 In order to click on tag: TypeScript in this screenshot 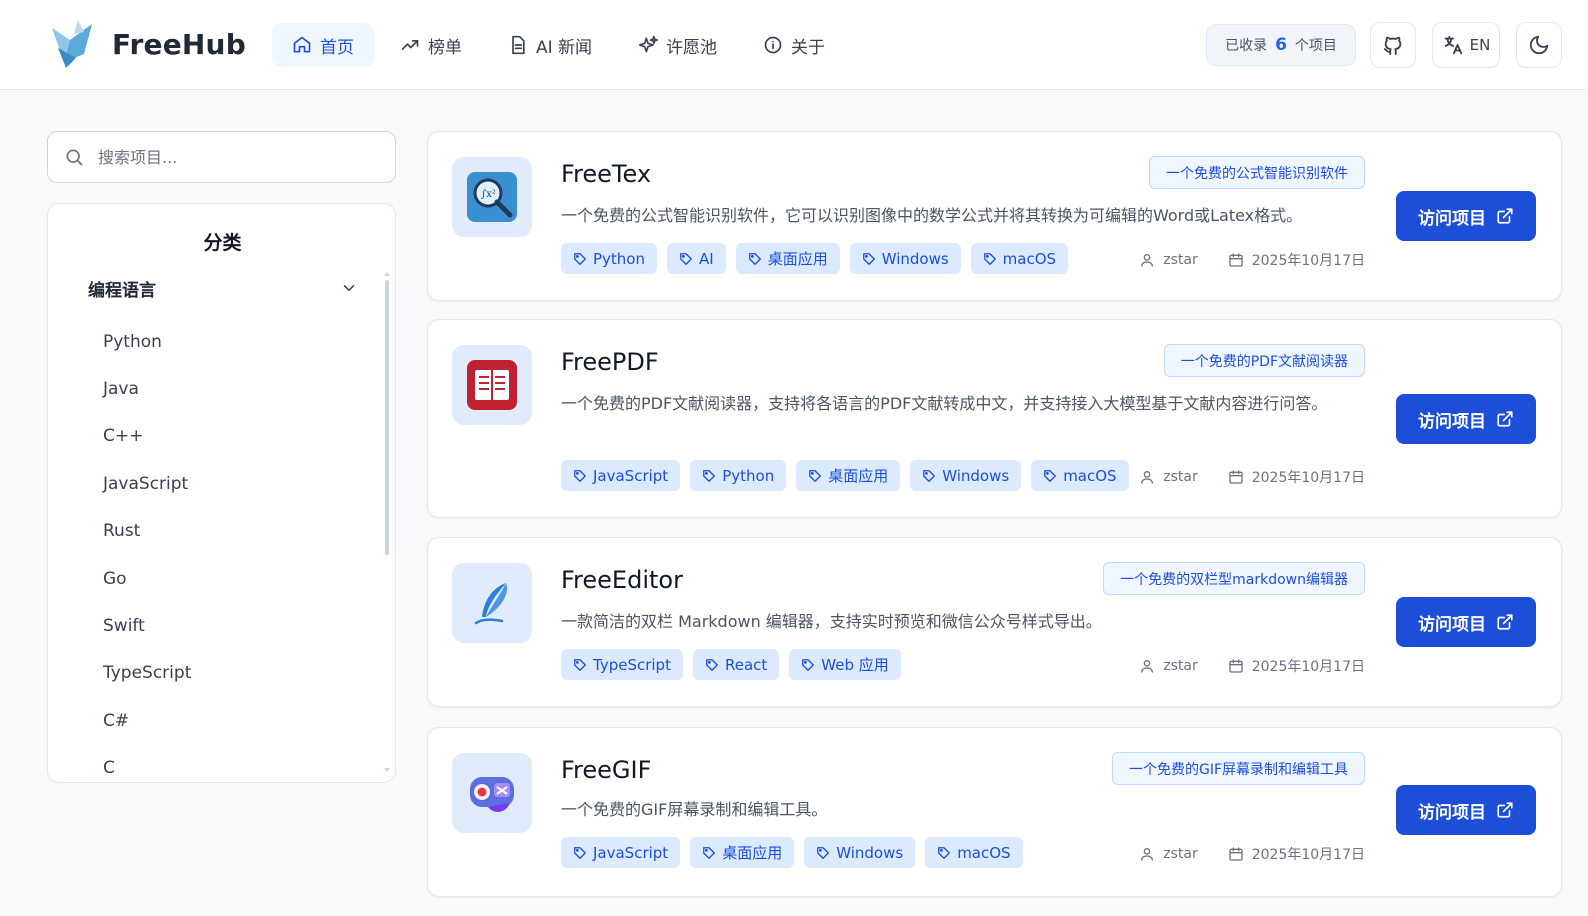, I will do `click(622, 664)`.